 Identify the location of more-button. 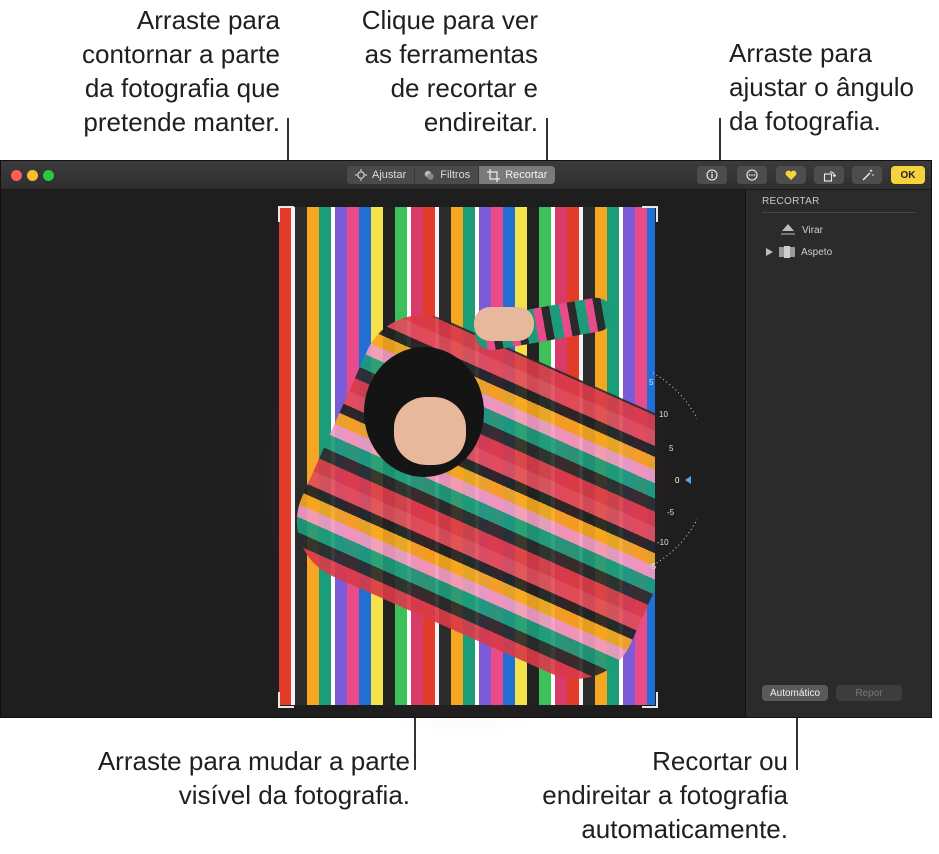
(752, 175).